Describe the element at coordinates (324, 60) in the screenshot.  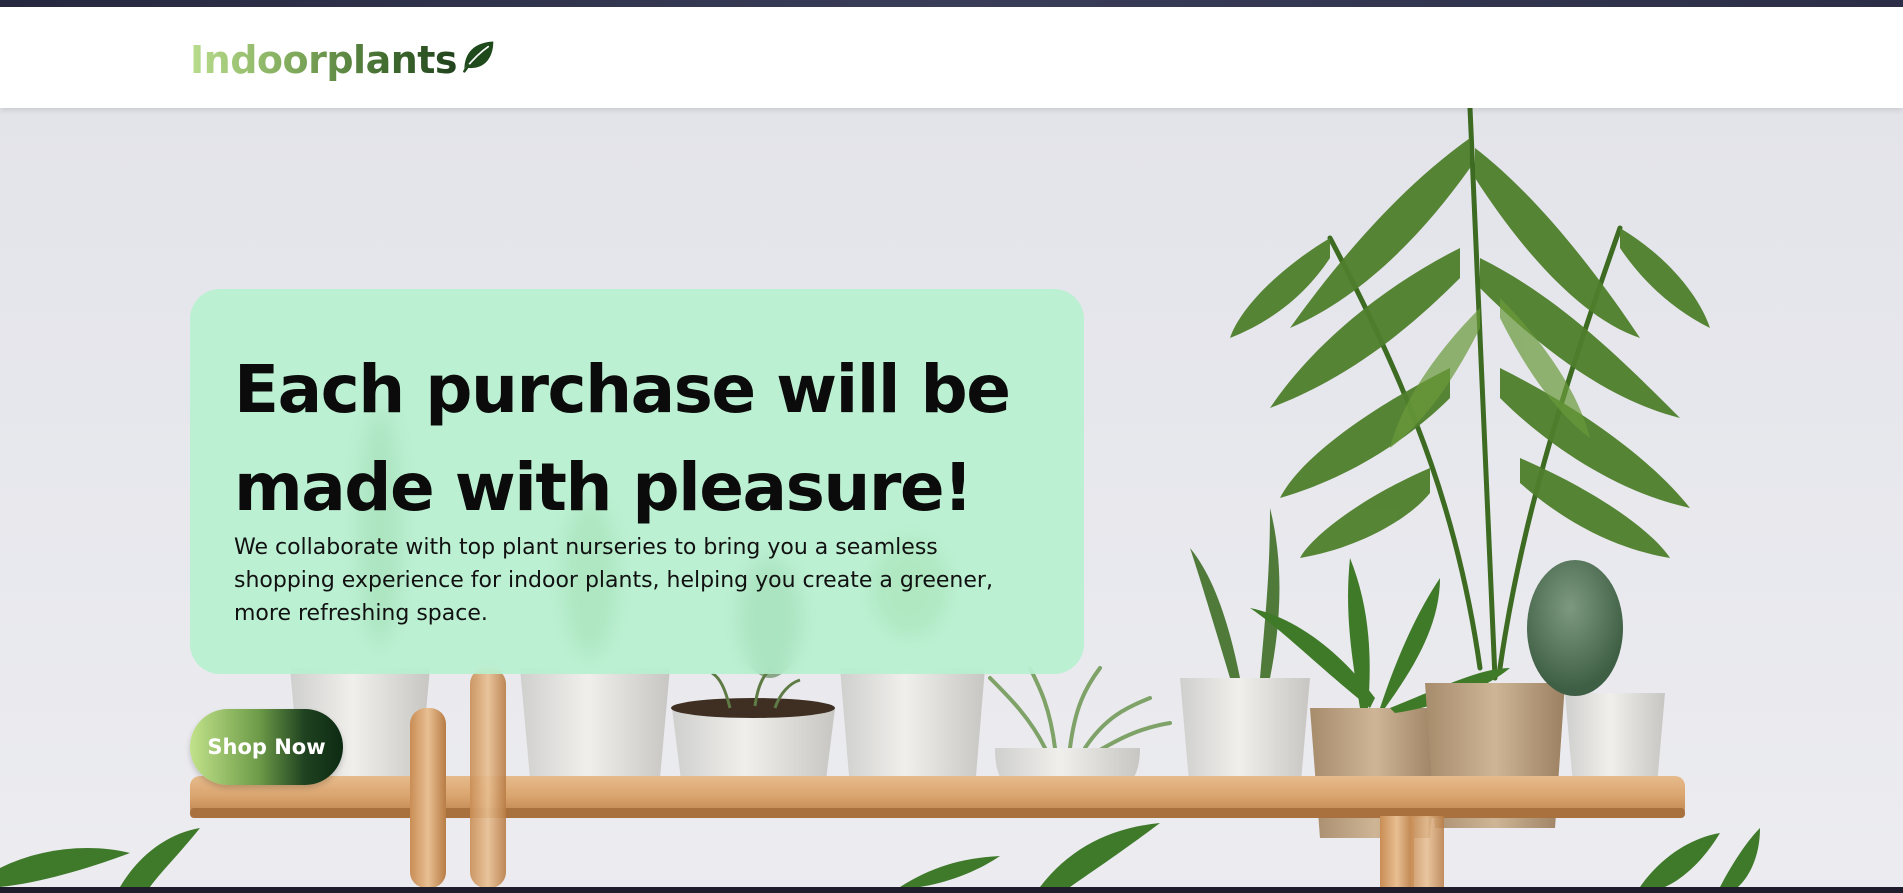
I see `brand-name: Indoorplants` at that location.